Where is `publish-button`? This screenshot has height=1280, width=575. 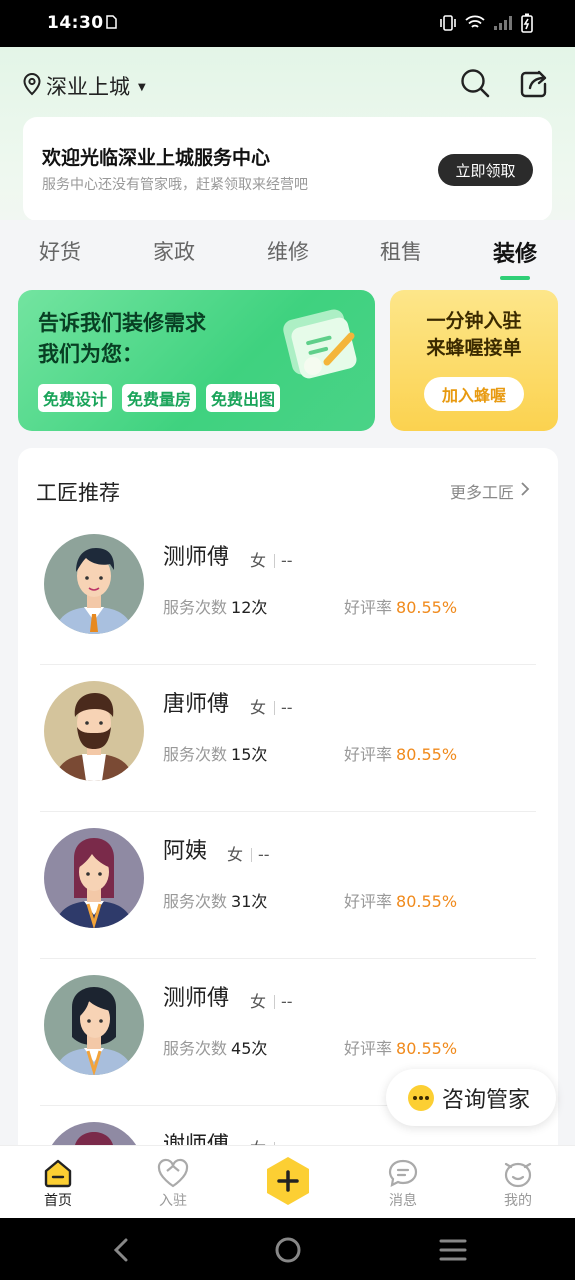
publish-button is located at coordinates (288, 1181).